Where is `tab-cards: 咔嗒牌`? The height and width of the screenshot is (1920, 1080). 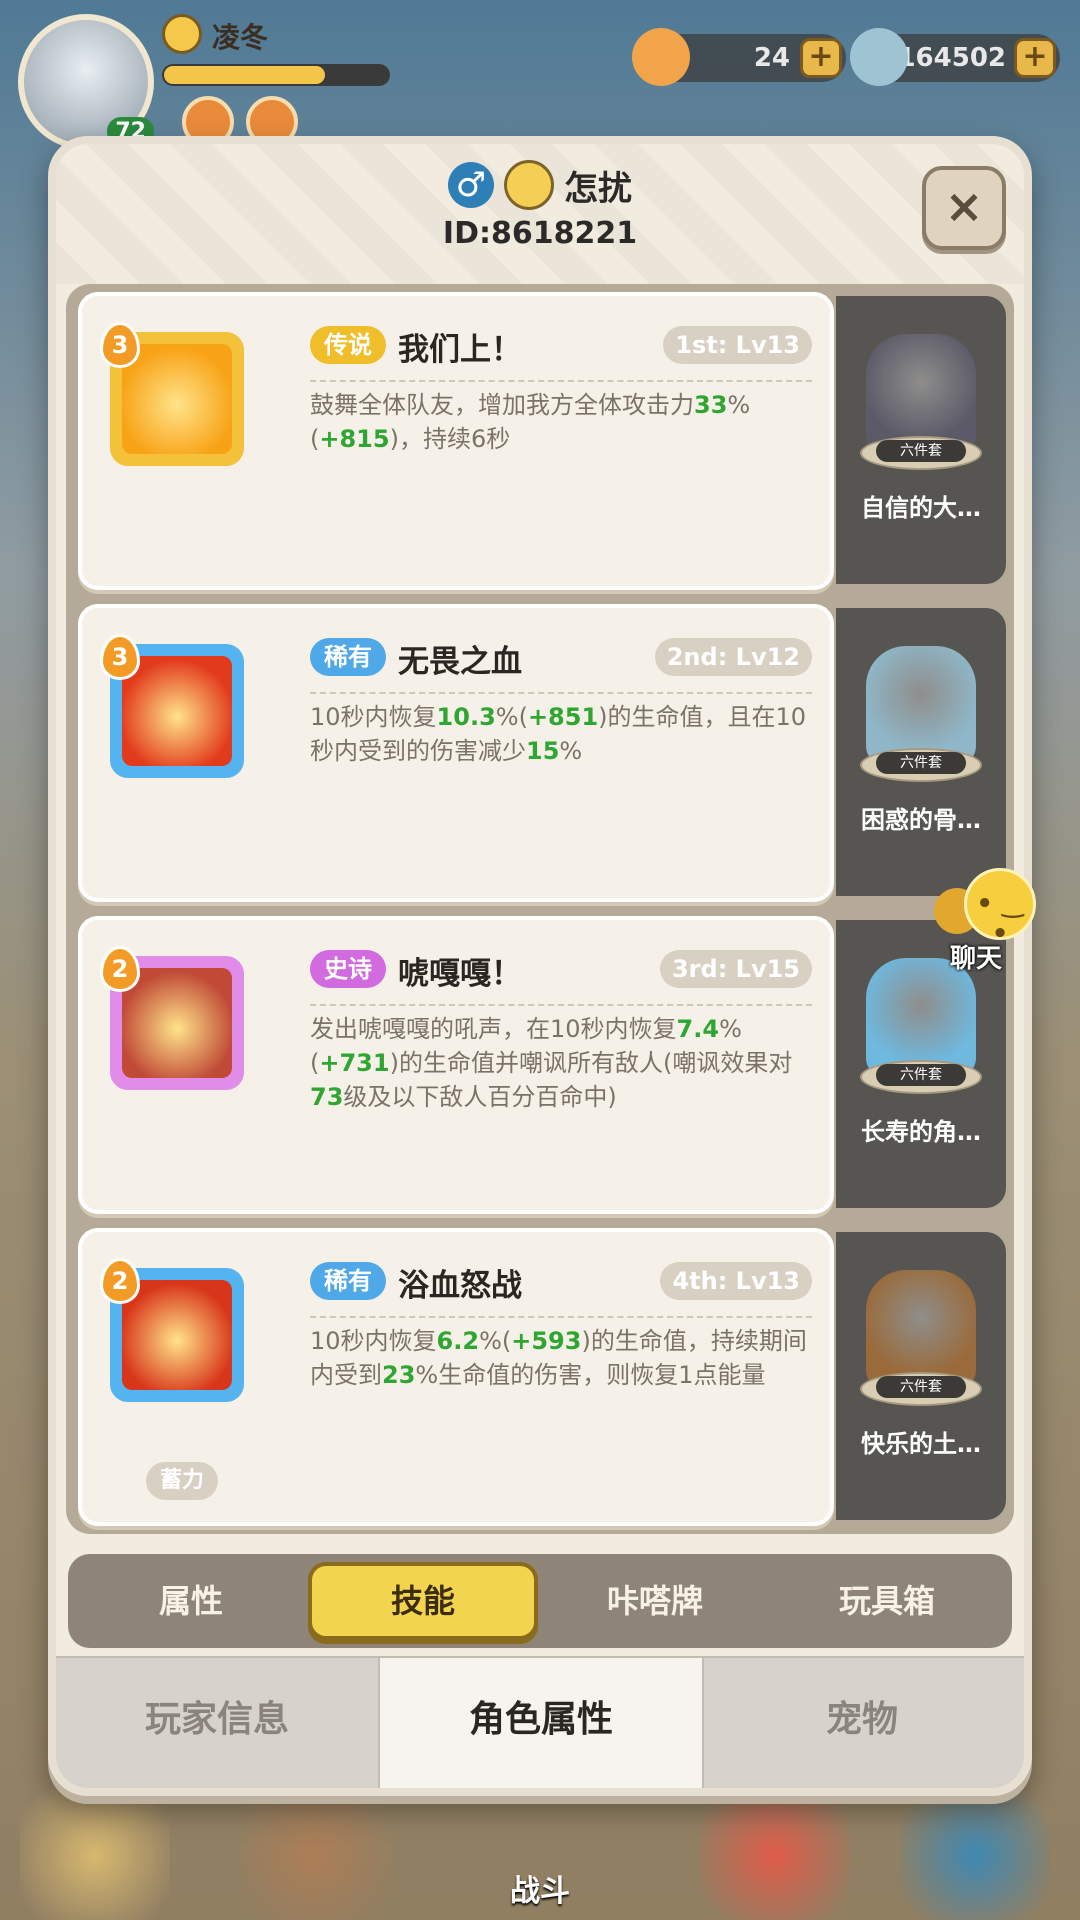
tab-cards: 咔嗒牌 is located at coordinates (655, 1601).